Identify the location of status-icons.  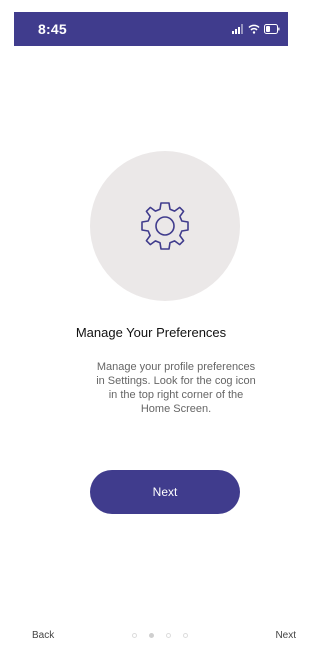
(256, 29).